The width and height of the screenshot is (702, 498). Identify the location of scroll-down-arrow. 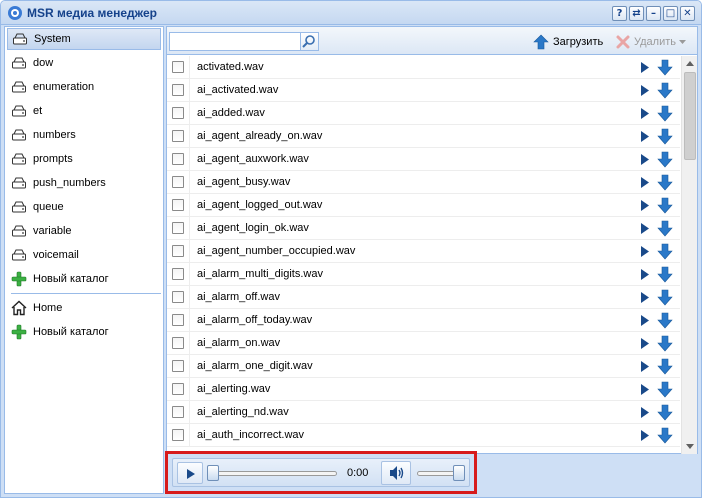
(690, 446).